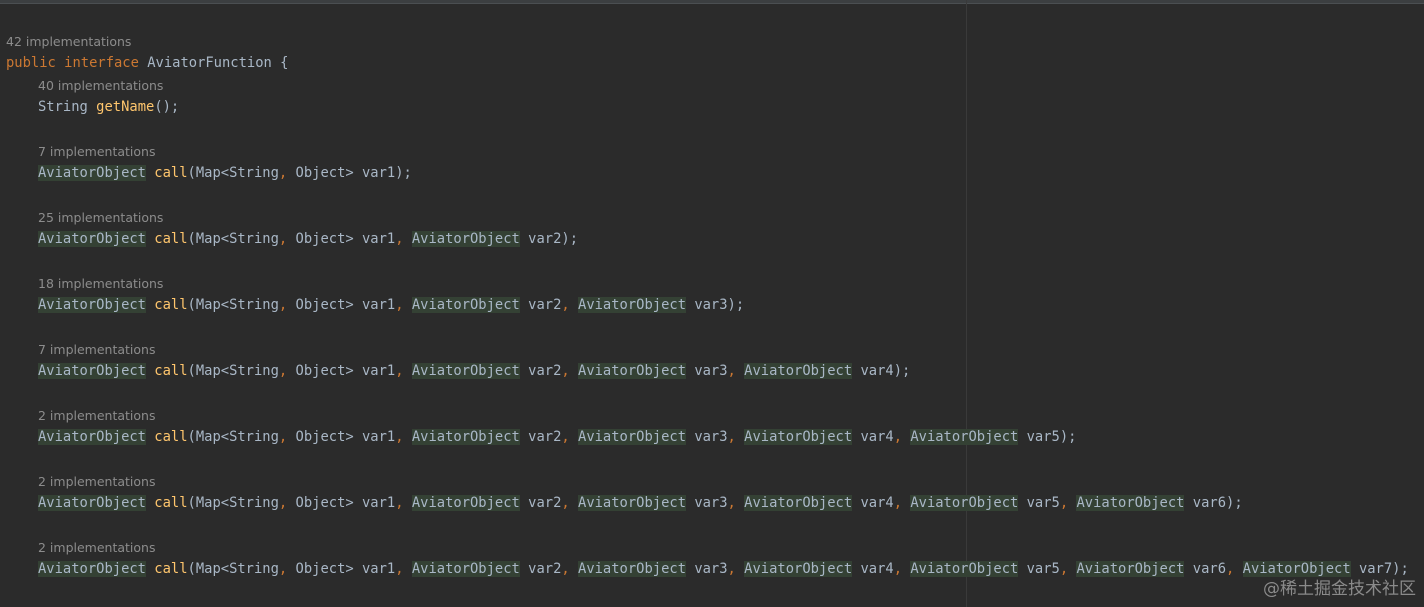 This screenshot has height=607, width=1424. I want to click on open-brace: {, so click(284, 63).